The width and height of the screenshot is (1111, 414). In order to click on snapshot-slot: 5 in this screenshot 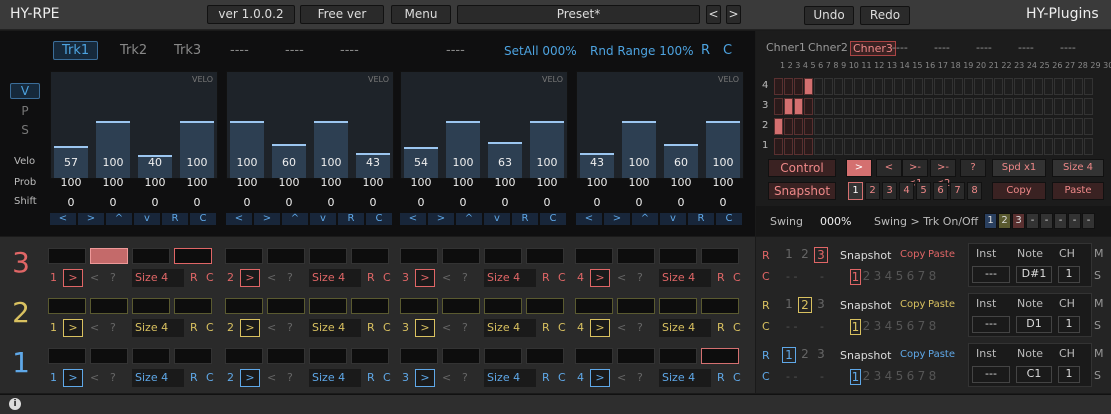, I will do `click(923, 191)`.